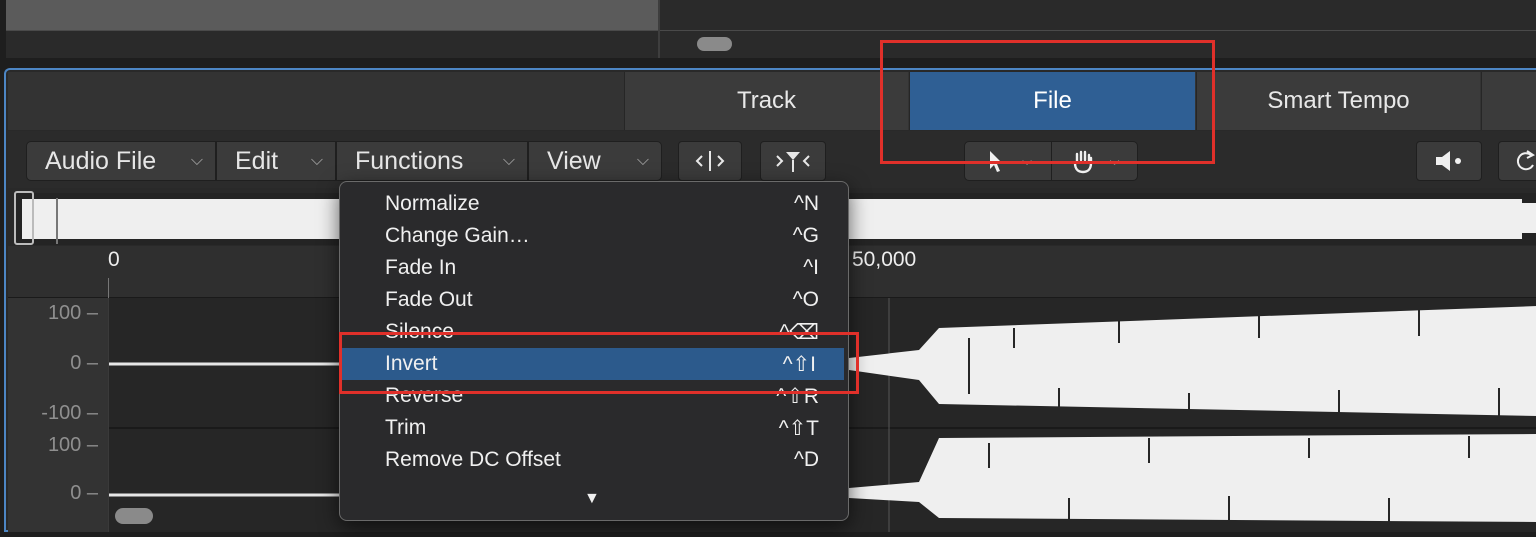  I want to click on view-menu-label: View, so click(574, 160).